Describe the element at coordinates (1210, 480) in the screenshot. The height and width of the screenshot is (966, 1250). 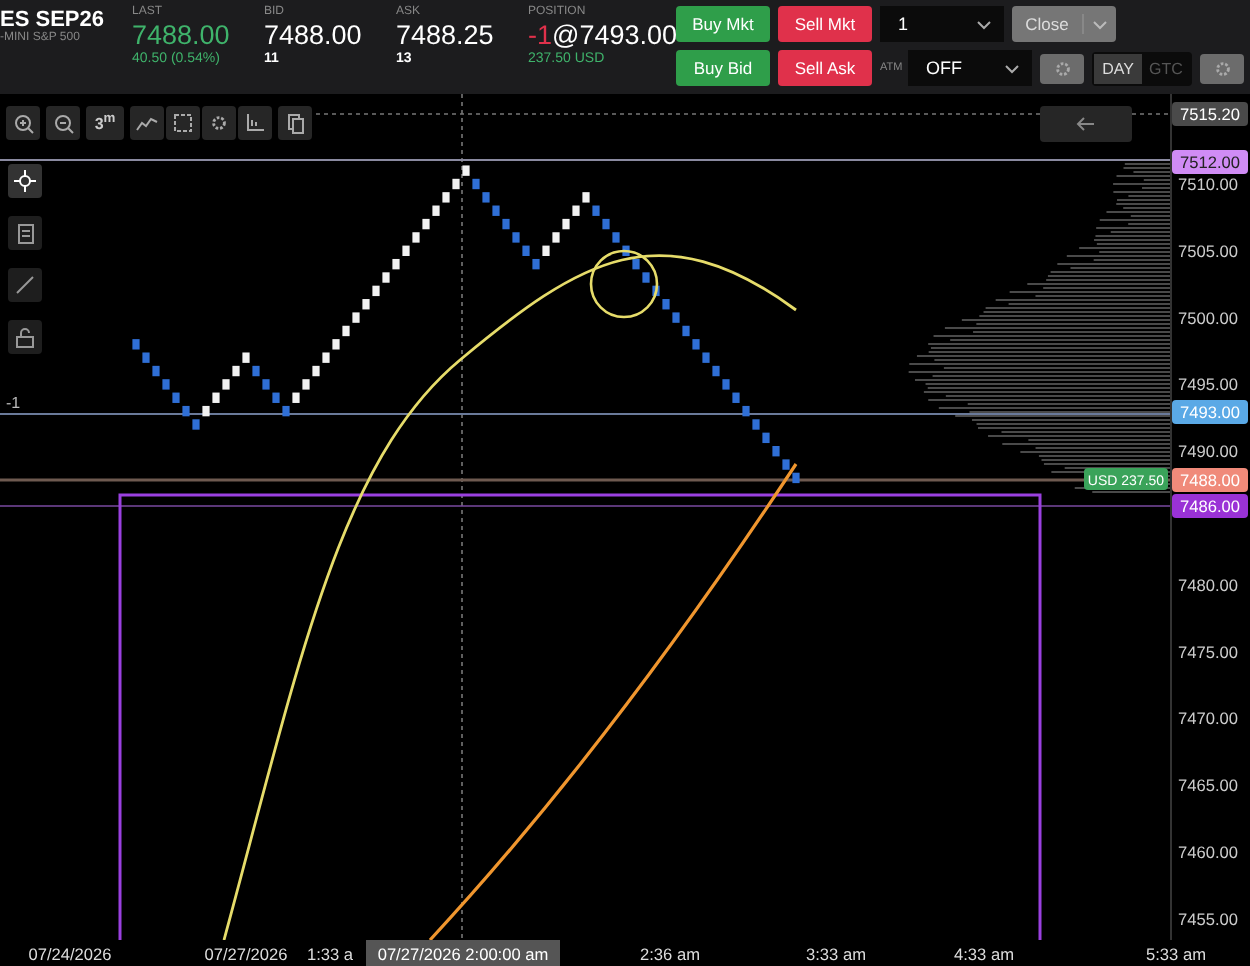
I see `price-tag: 7488.00` at that location.